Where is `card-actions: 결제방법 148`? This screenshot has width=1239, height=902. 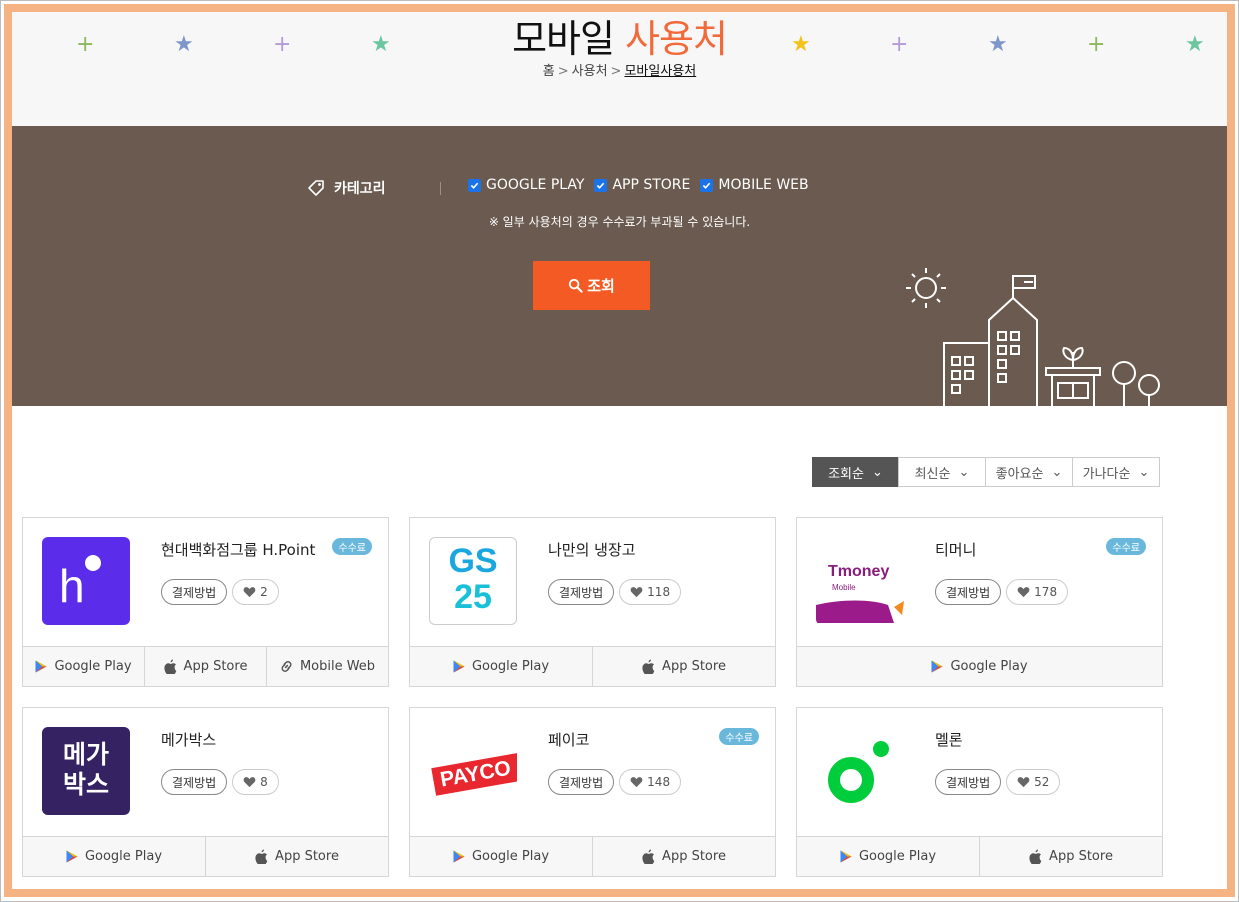 card-actions: 결제방법 148 is located at coordinates (615, 782).